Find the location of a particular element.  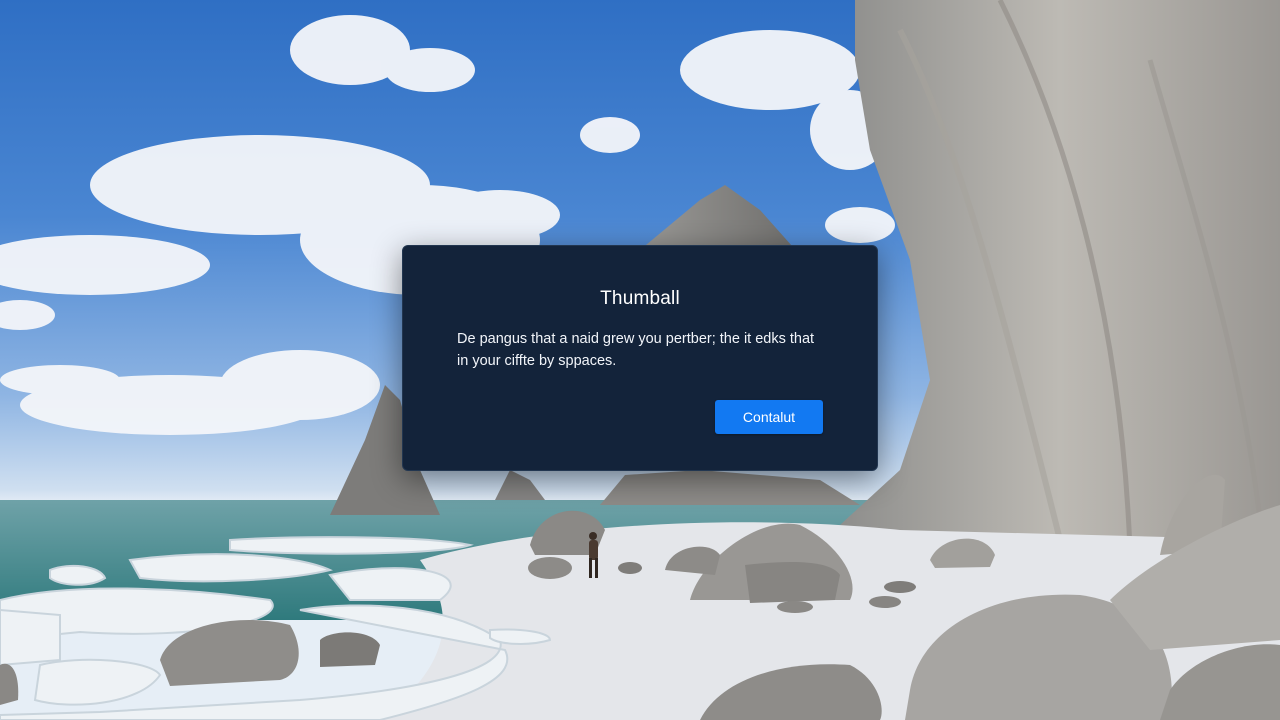

dialog-title: Thumball is located at coordinates (640, 298).